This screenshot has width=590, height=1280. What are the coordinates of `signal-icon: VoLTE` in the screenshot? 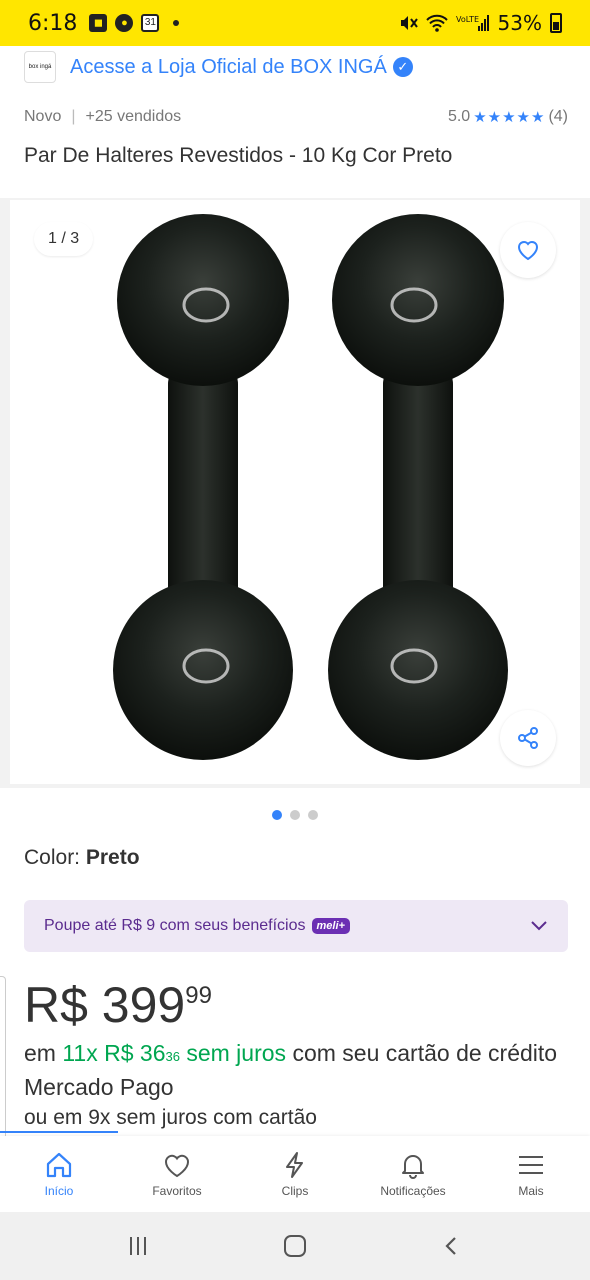 It's located at (472, 23).